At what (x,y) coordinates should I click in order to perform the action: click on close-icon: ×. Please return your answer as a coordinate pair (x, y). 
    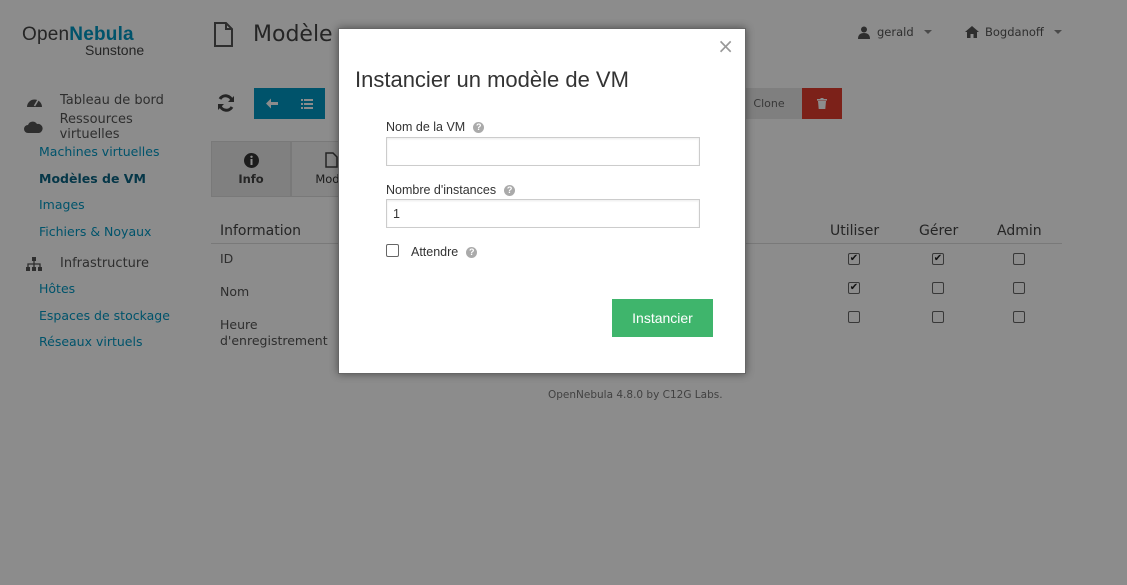
    Looking at the image, I should click on (725, 46).